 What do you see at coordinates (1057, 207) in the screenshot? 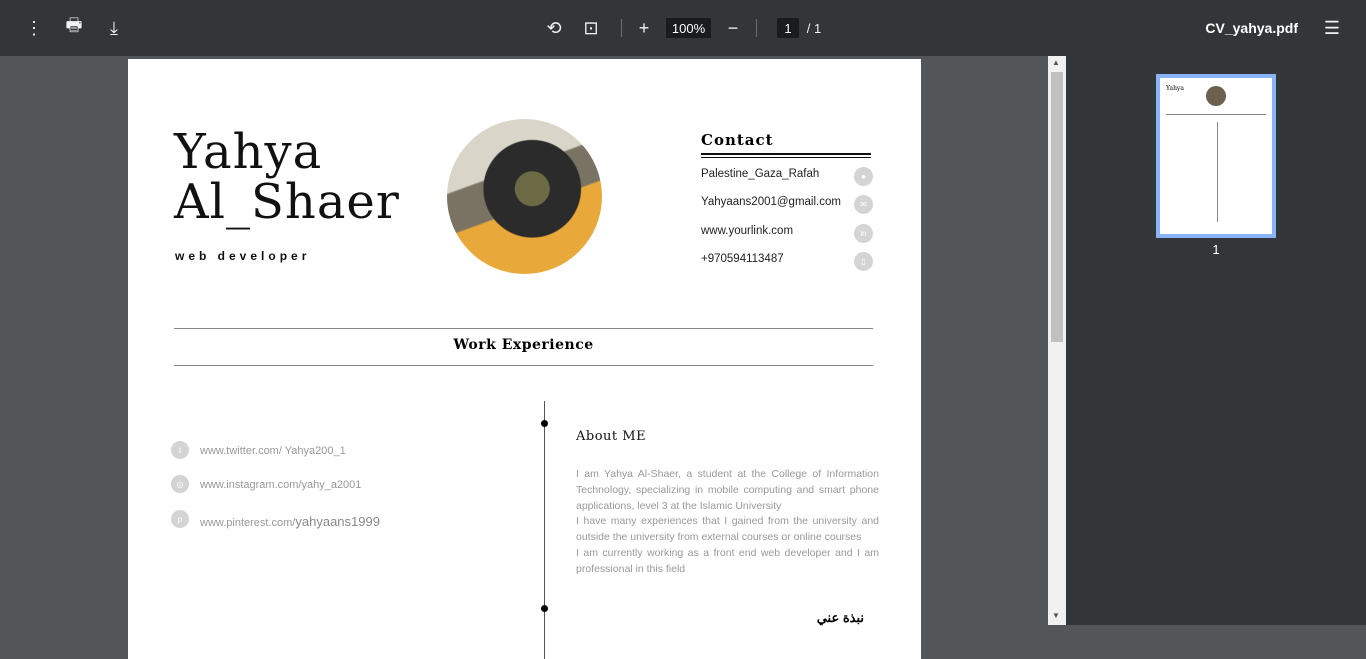
I see `scrollbar-thumb` at bounding box center [1057, 207].